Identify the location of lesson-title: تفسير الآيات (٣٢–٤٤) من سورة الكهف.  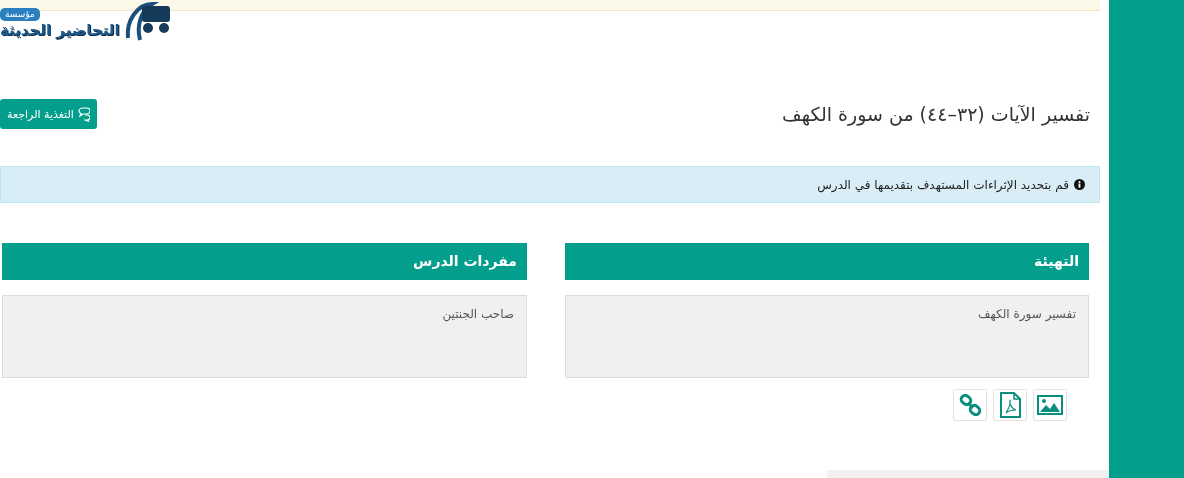
(936, 114).